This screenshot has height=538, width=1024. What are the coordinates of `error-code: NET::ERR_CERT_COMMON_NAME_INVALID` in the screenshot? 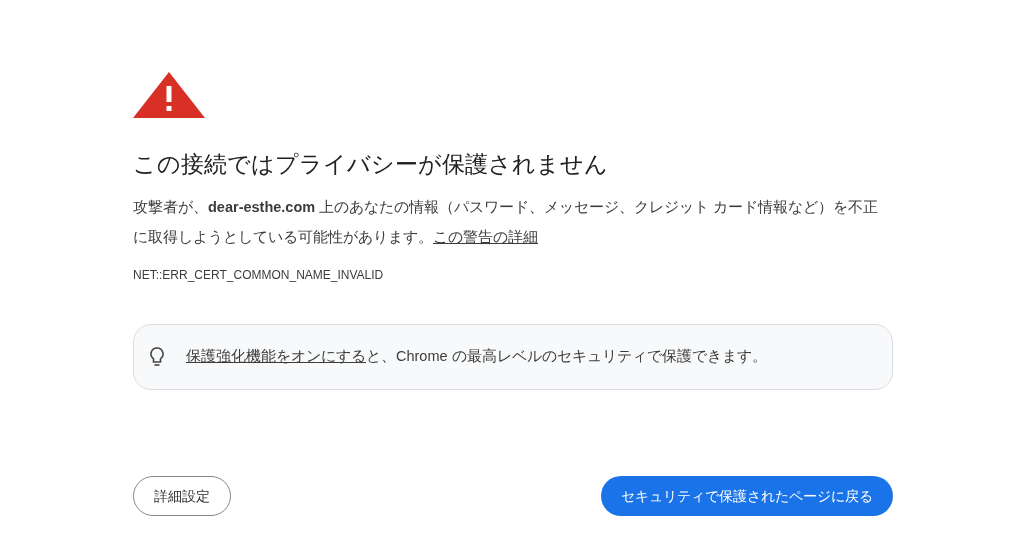 It's located at (259, 275).